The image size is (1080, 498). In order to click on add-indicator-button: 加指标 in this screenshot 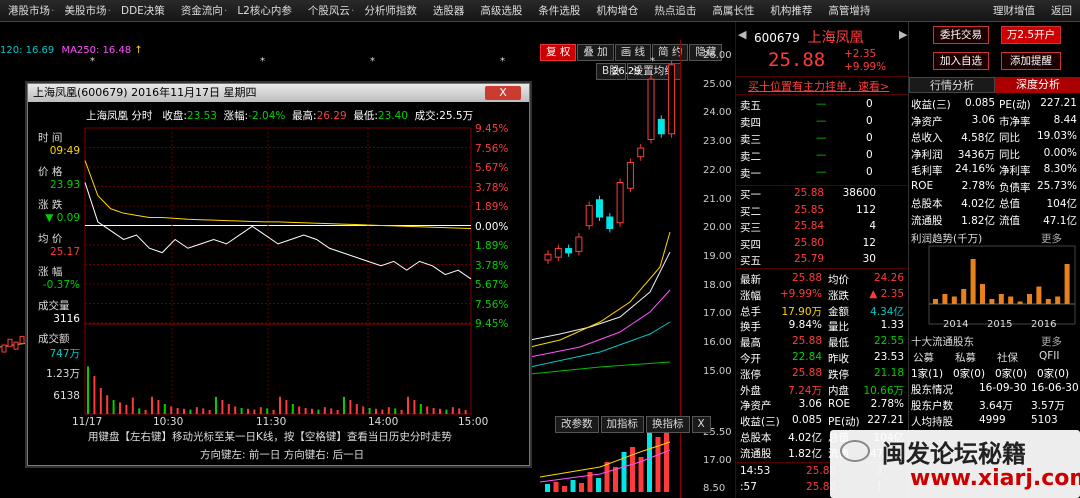, I will do `click(622, 424)`.